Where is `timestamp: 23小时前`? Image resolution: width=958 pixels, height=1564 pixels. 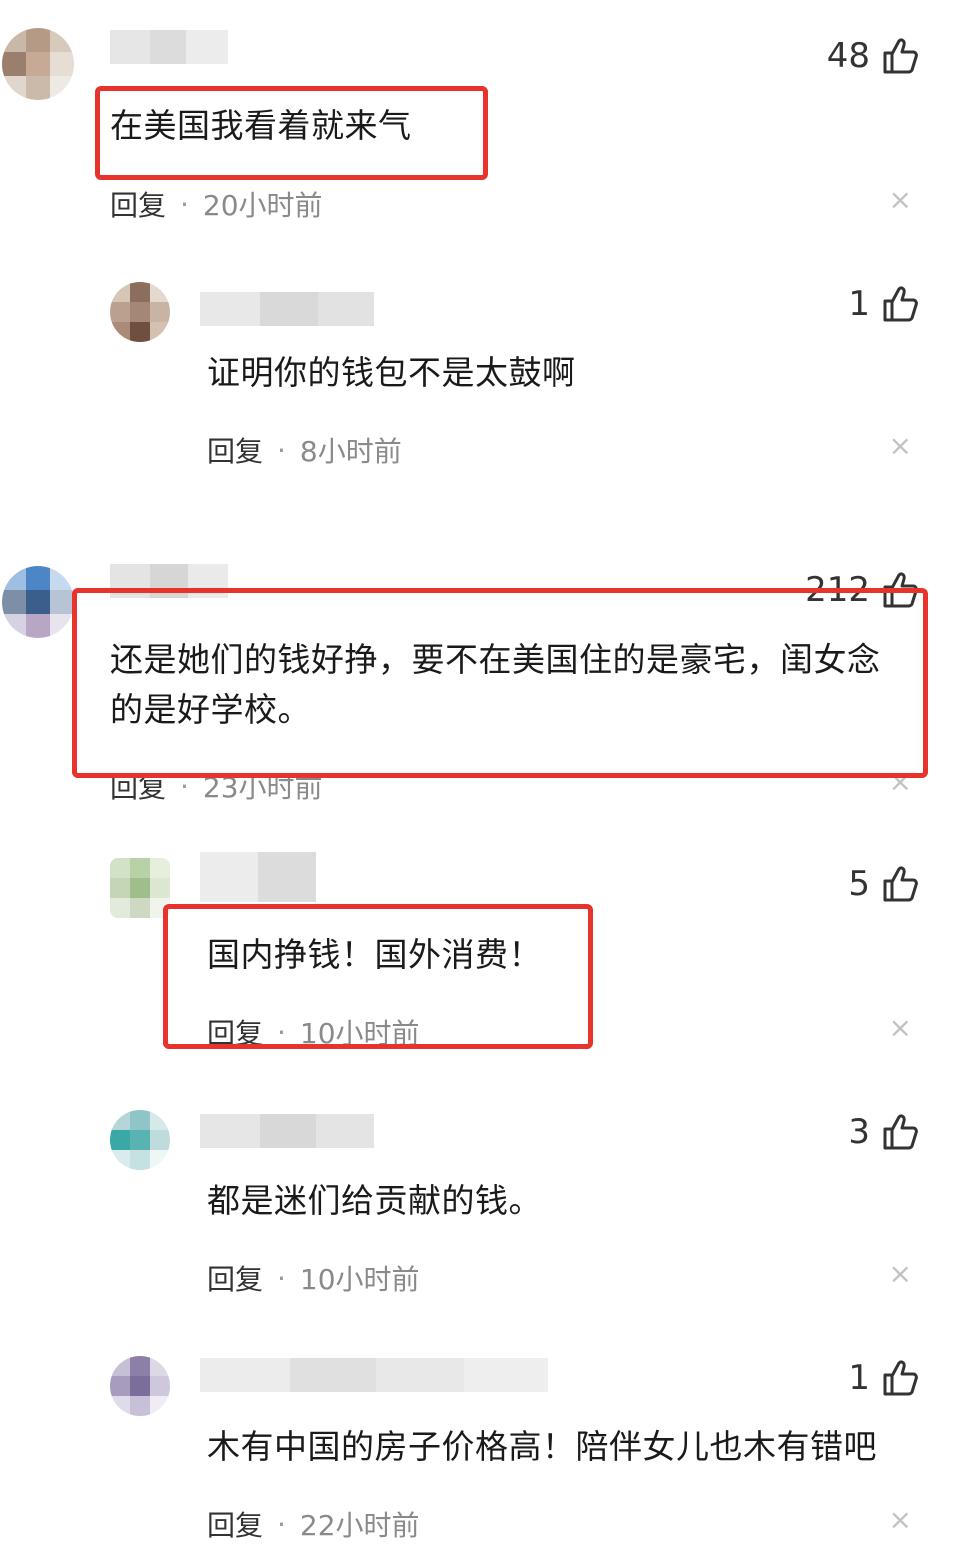
timestamp: 23小时前 is located at coordinates (262, 787).